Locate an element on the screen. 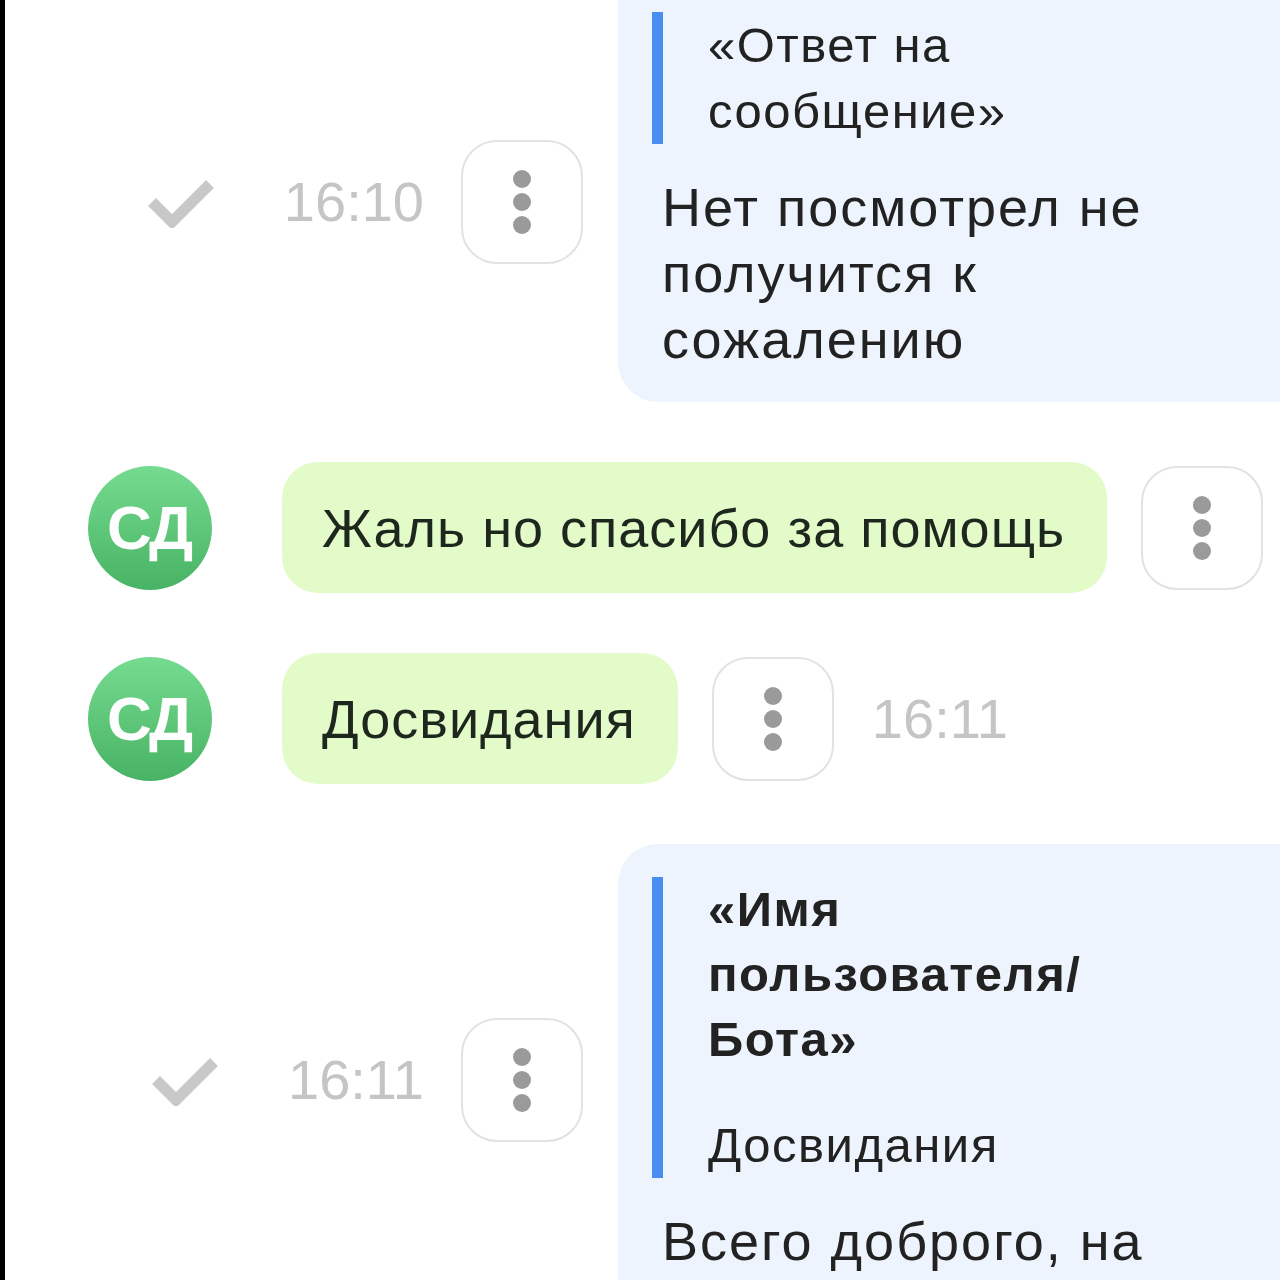  message-text: Жаль но спасибо за помощь is located at coordinates (694, 528).